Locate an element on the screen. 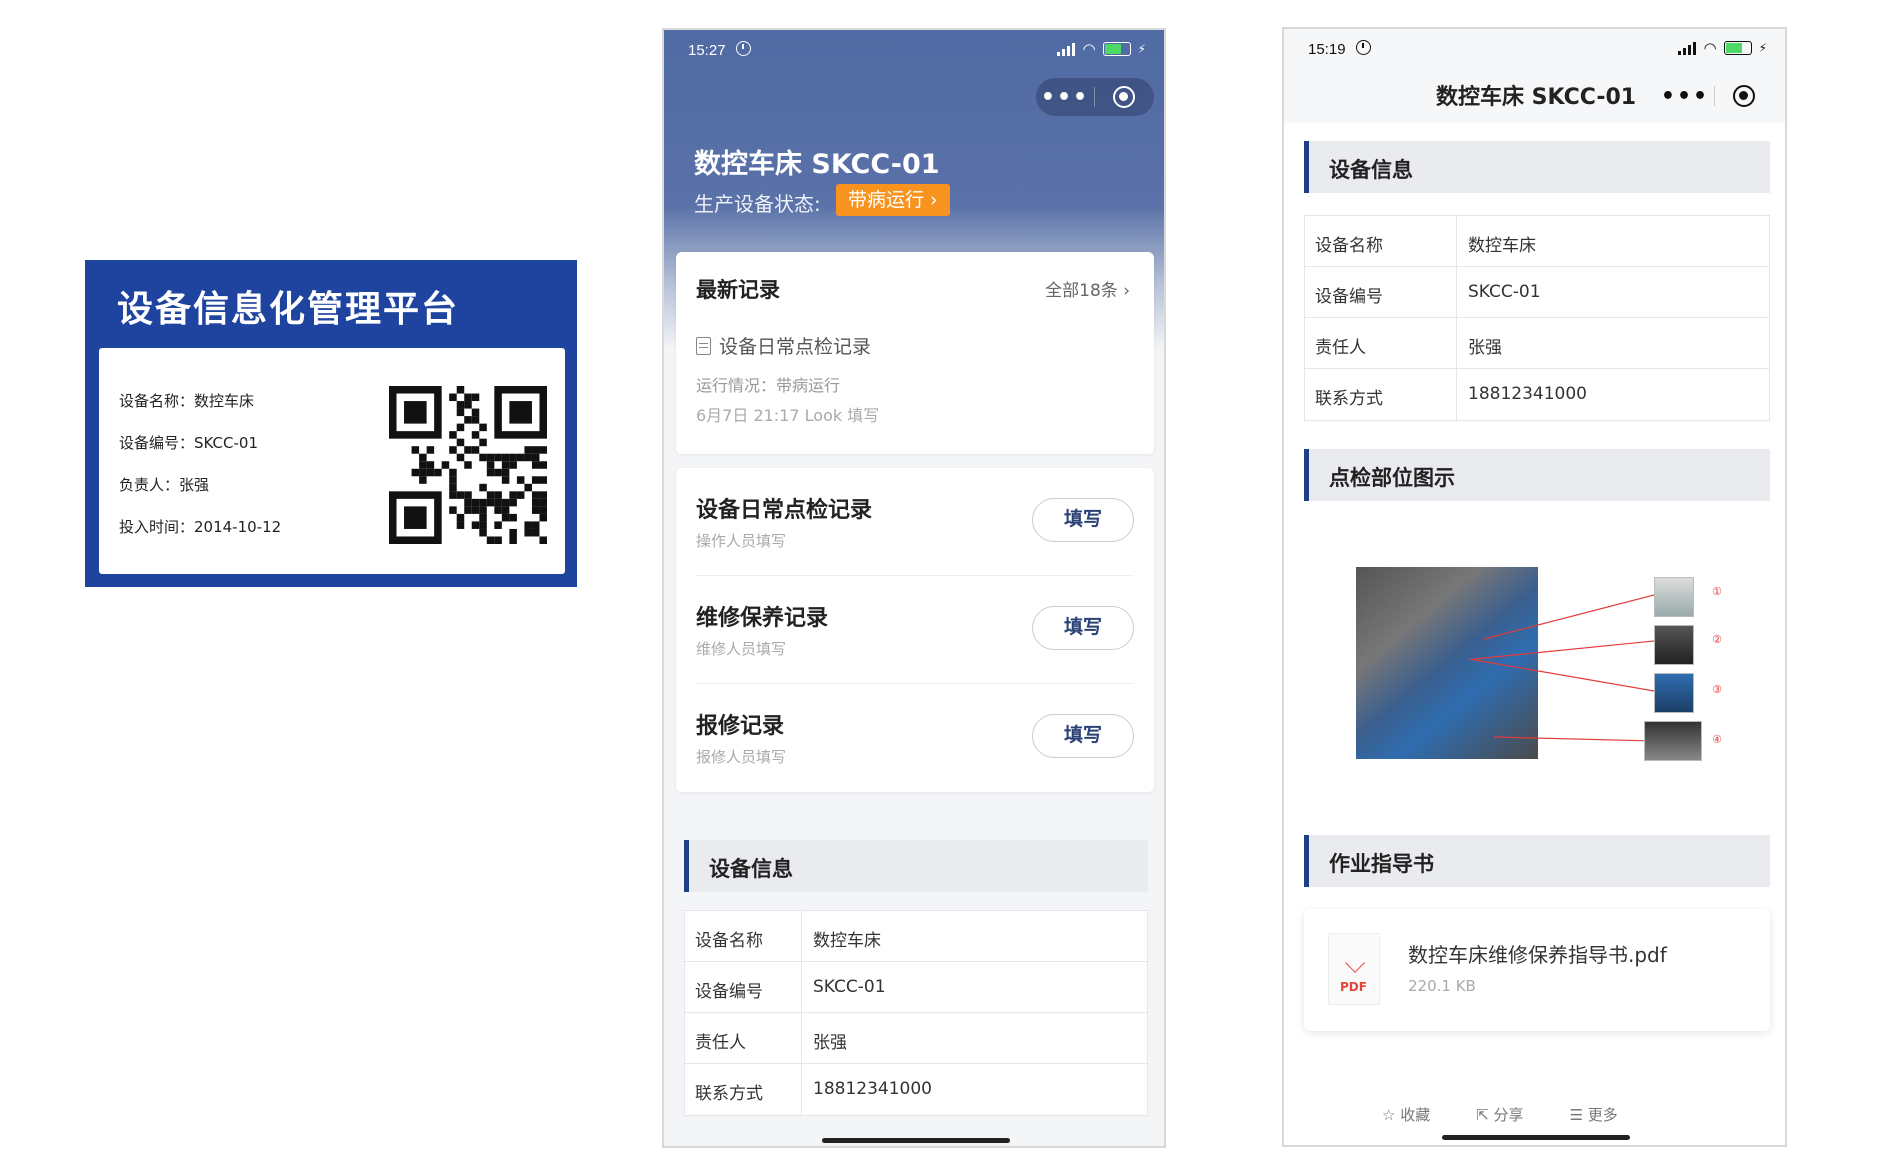 The height and width of the screenshot is (1168, 1889). more-button: ☰ 更多 is located at coordinates (1594, 1114).